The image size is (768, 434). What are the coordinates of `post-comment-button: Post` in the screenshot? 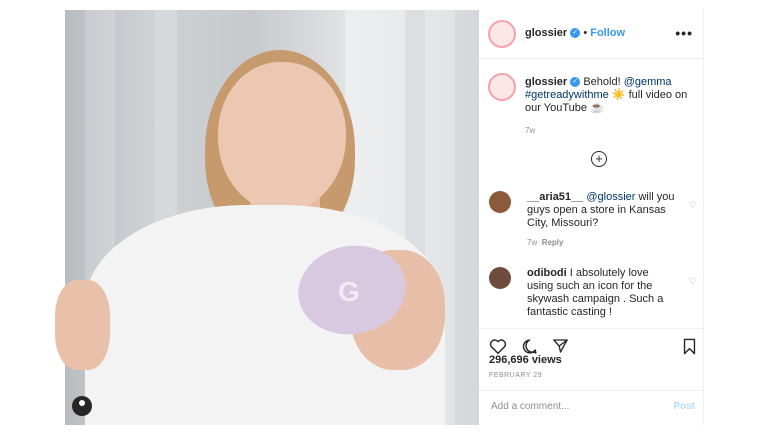 It's located at (684, 406).